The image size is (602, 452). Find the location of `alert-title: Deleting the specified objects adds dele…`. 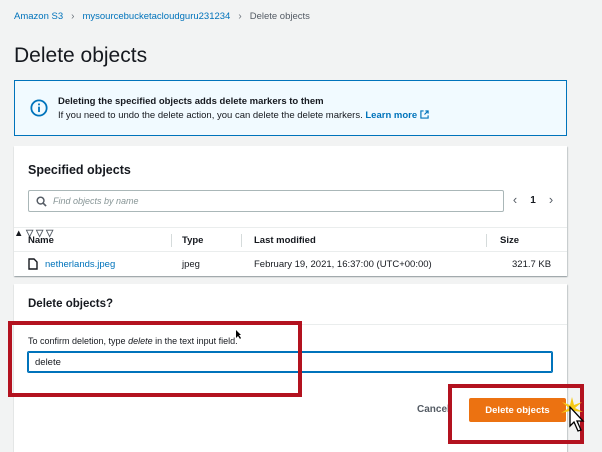

alert-title: Deleting the specified objects adds dele… is located at coordinates (191, 101).